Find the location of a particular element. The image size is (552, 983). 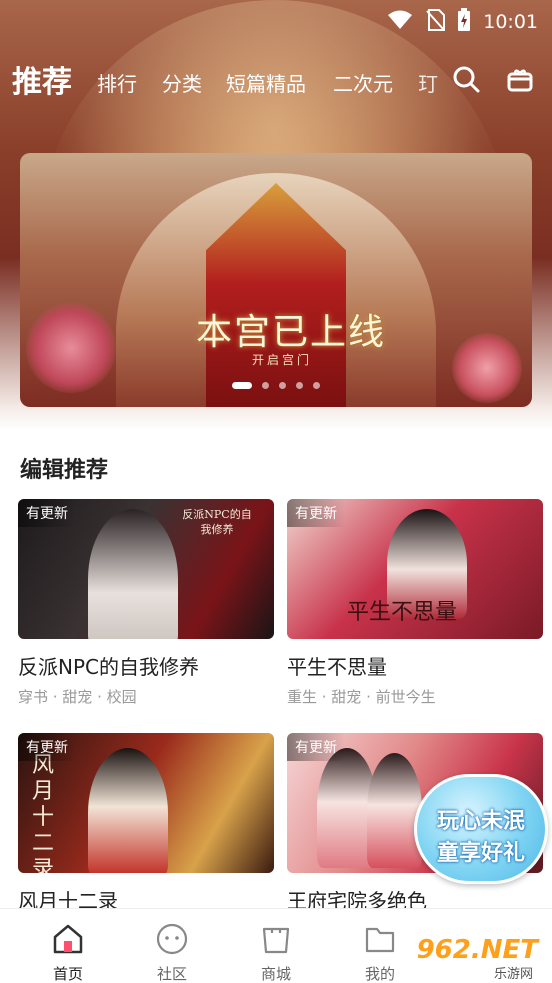

status-icons: 10:01 is located at coordinates (462, 22).